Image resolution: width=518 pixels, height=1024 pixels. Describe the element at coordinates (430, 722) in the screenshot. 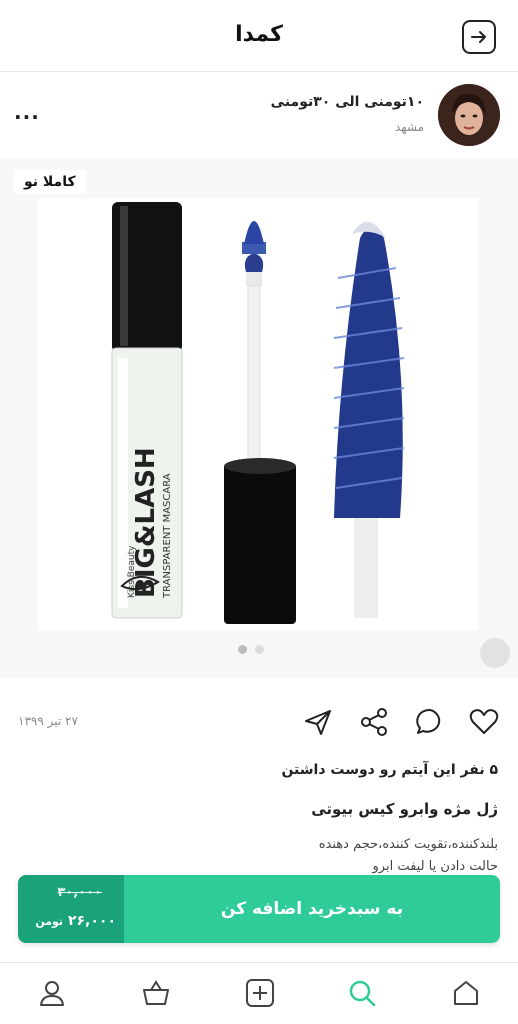

I see `comment-icon` at that location.